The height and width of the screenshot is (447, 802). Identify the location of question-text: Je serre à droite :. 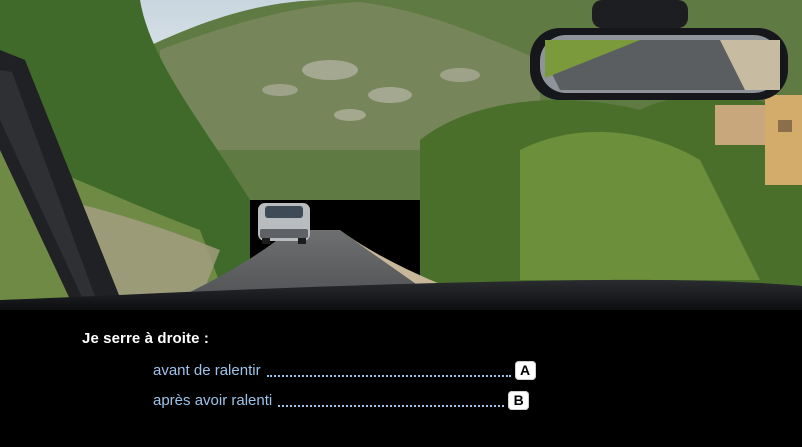
(145, 338).